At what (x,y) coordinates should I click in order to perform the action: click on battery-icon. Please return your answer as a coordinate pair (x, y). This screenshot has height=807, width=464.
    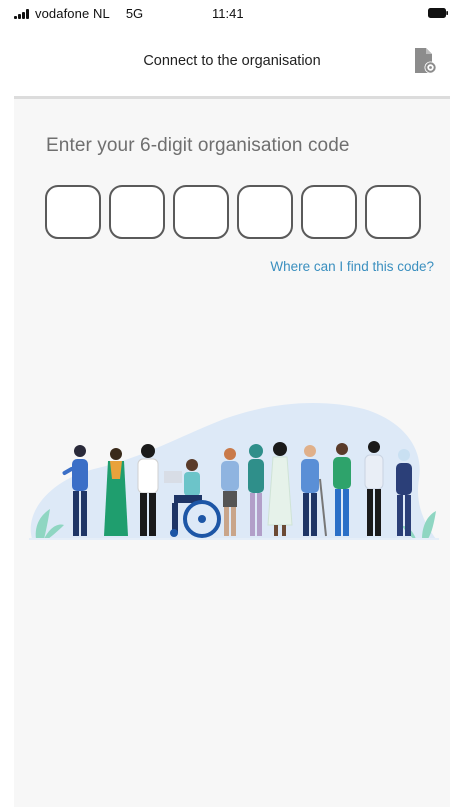
    Looking at the image, I should click on (438, 13).